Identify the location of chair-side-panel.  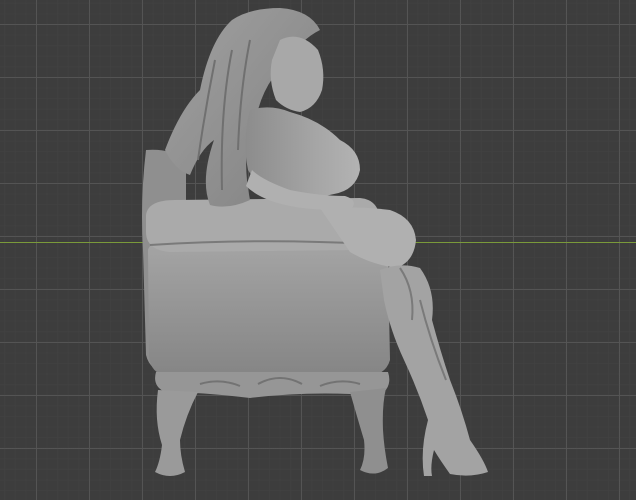
(269, 306).